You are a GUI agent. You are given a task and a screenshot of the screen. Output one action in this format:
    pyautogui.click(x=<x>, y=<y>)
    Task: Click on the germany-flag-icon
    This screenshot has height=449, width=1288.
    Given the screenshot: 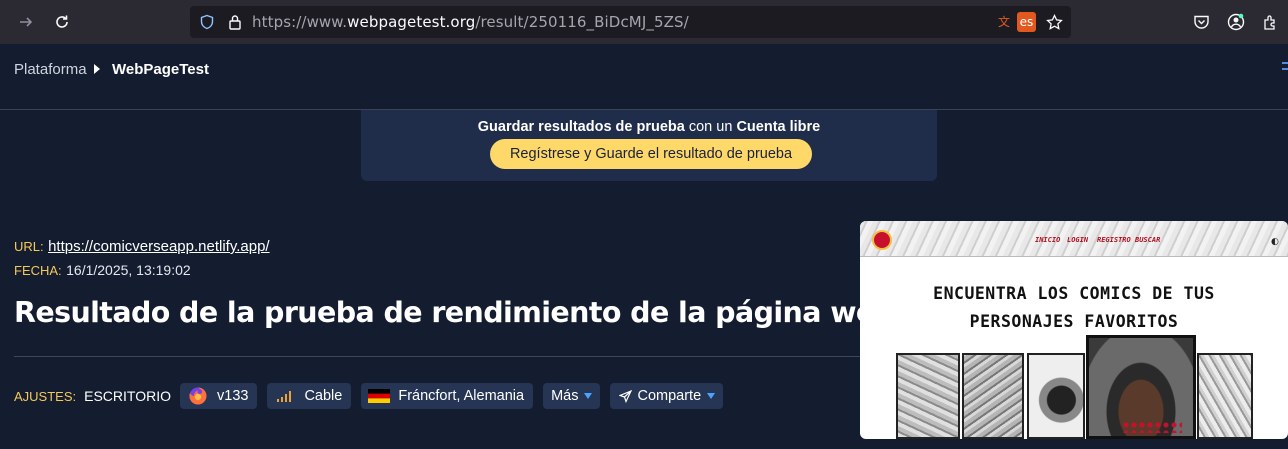 What is the action you would take?
    pyautogui.click(x=379, y=396)
    